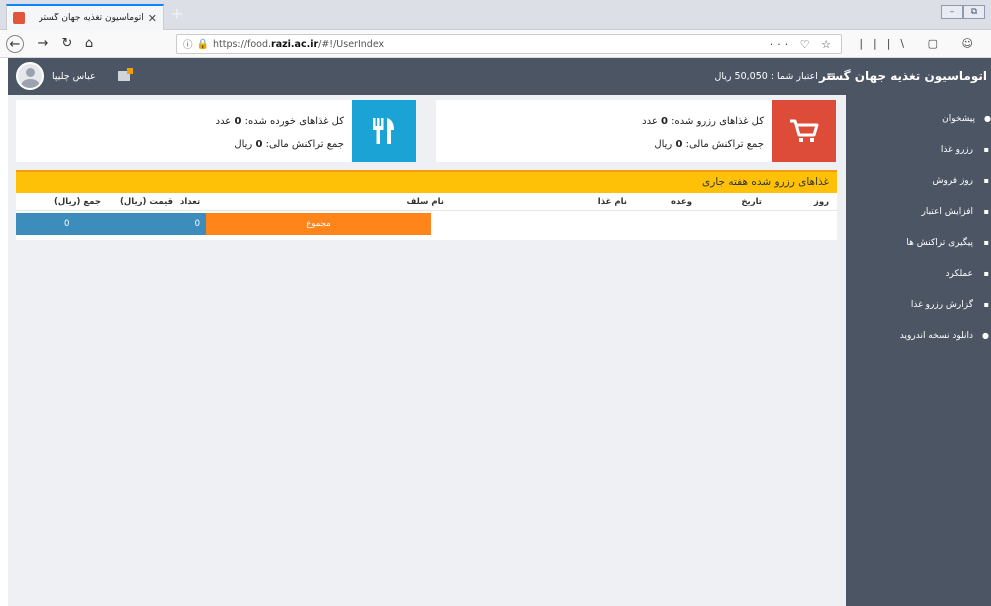 This screenshot has height=606, width=991. Describe the element at coordinates (709, 144) in the screenshot. I see `reserved-amount: جمع تراکنش مالی: 0 ریال` at that location.